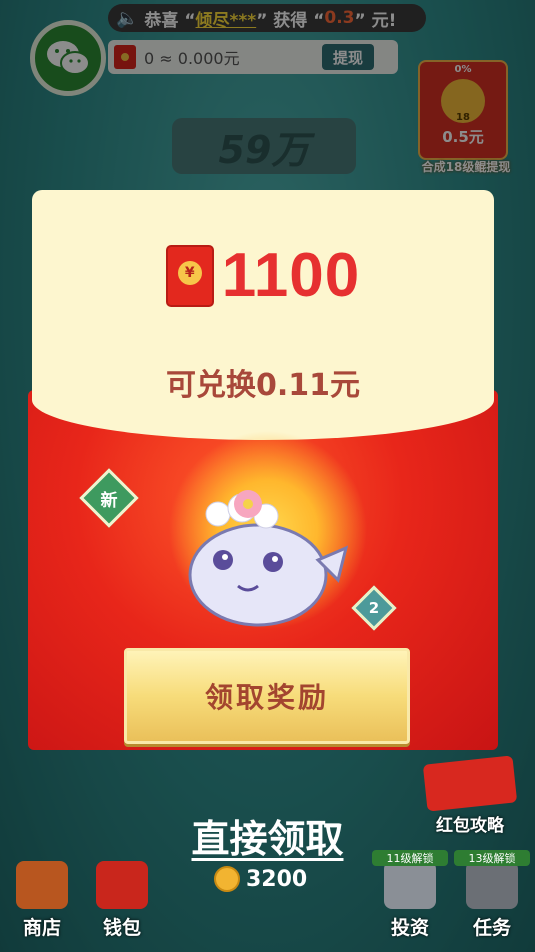  What do you see at coordinates (267, 839) in the screenshot?
I see `direct-claim-label: 直接领取` at bounding box center [267, 839].